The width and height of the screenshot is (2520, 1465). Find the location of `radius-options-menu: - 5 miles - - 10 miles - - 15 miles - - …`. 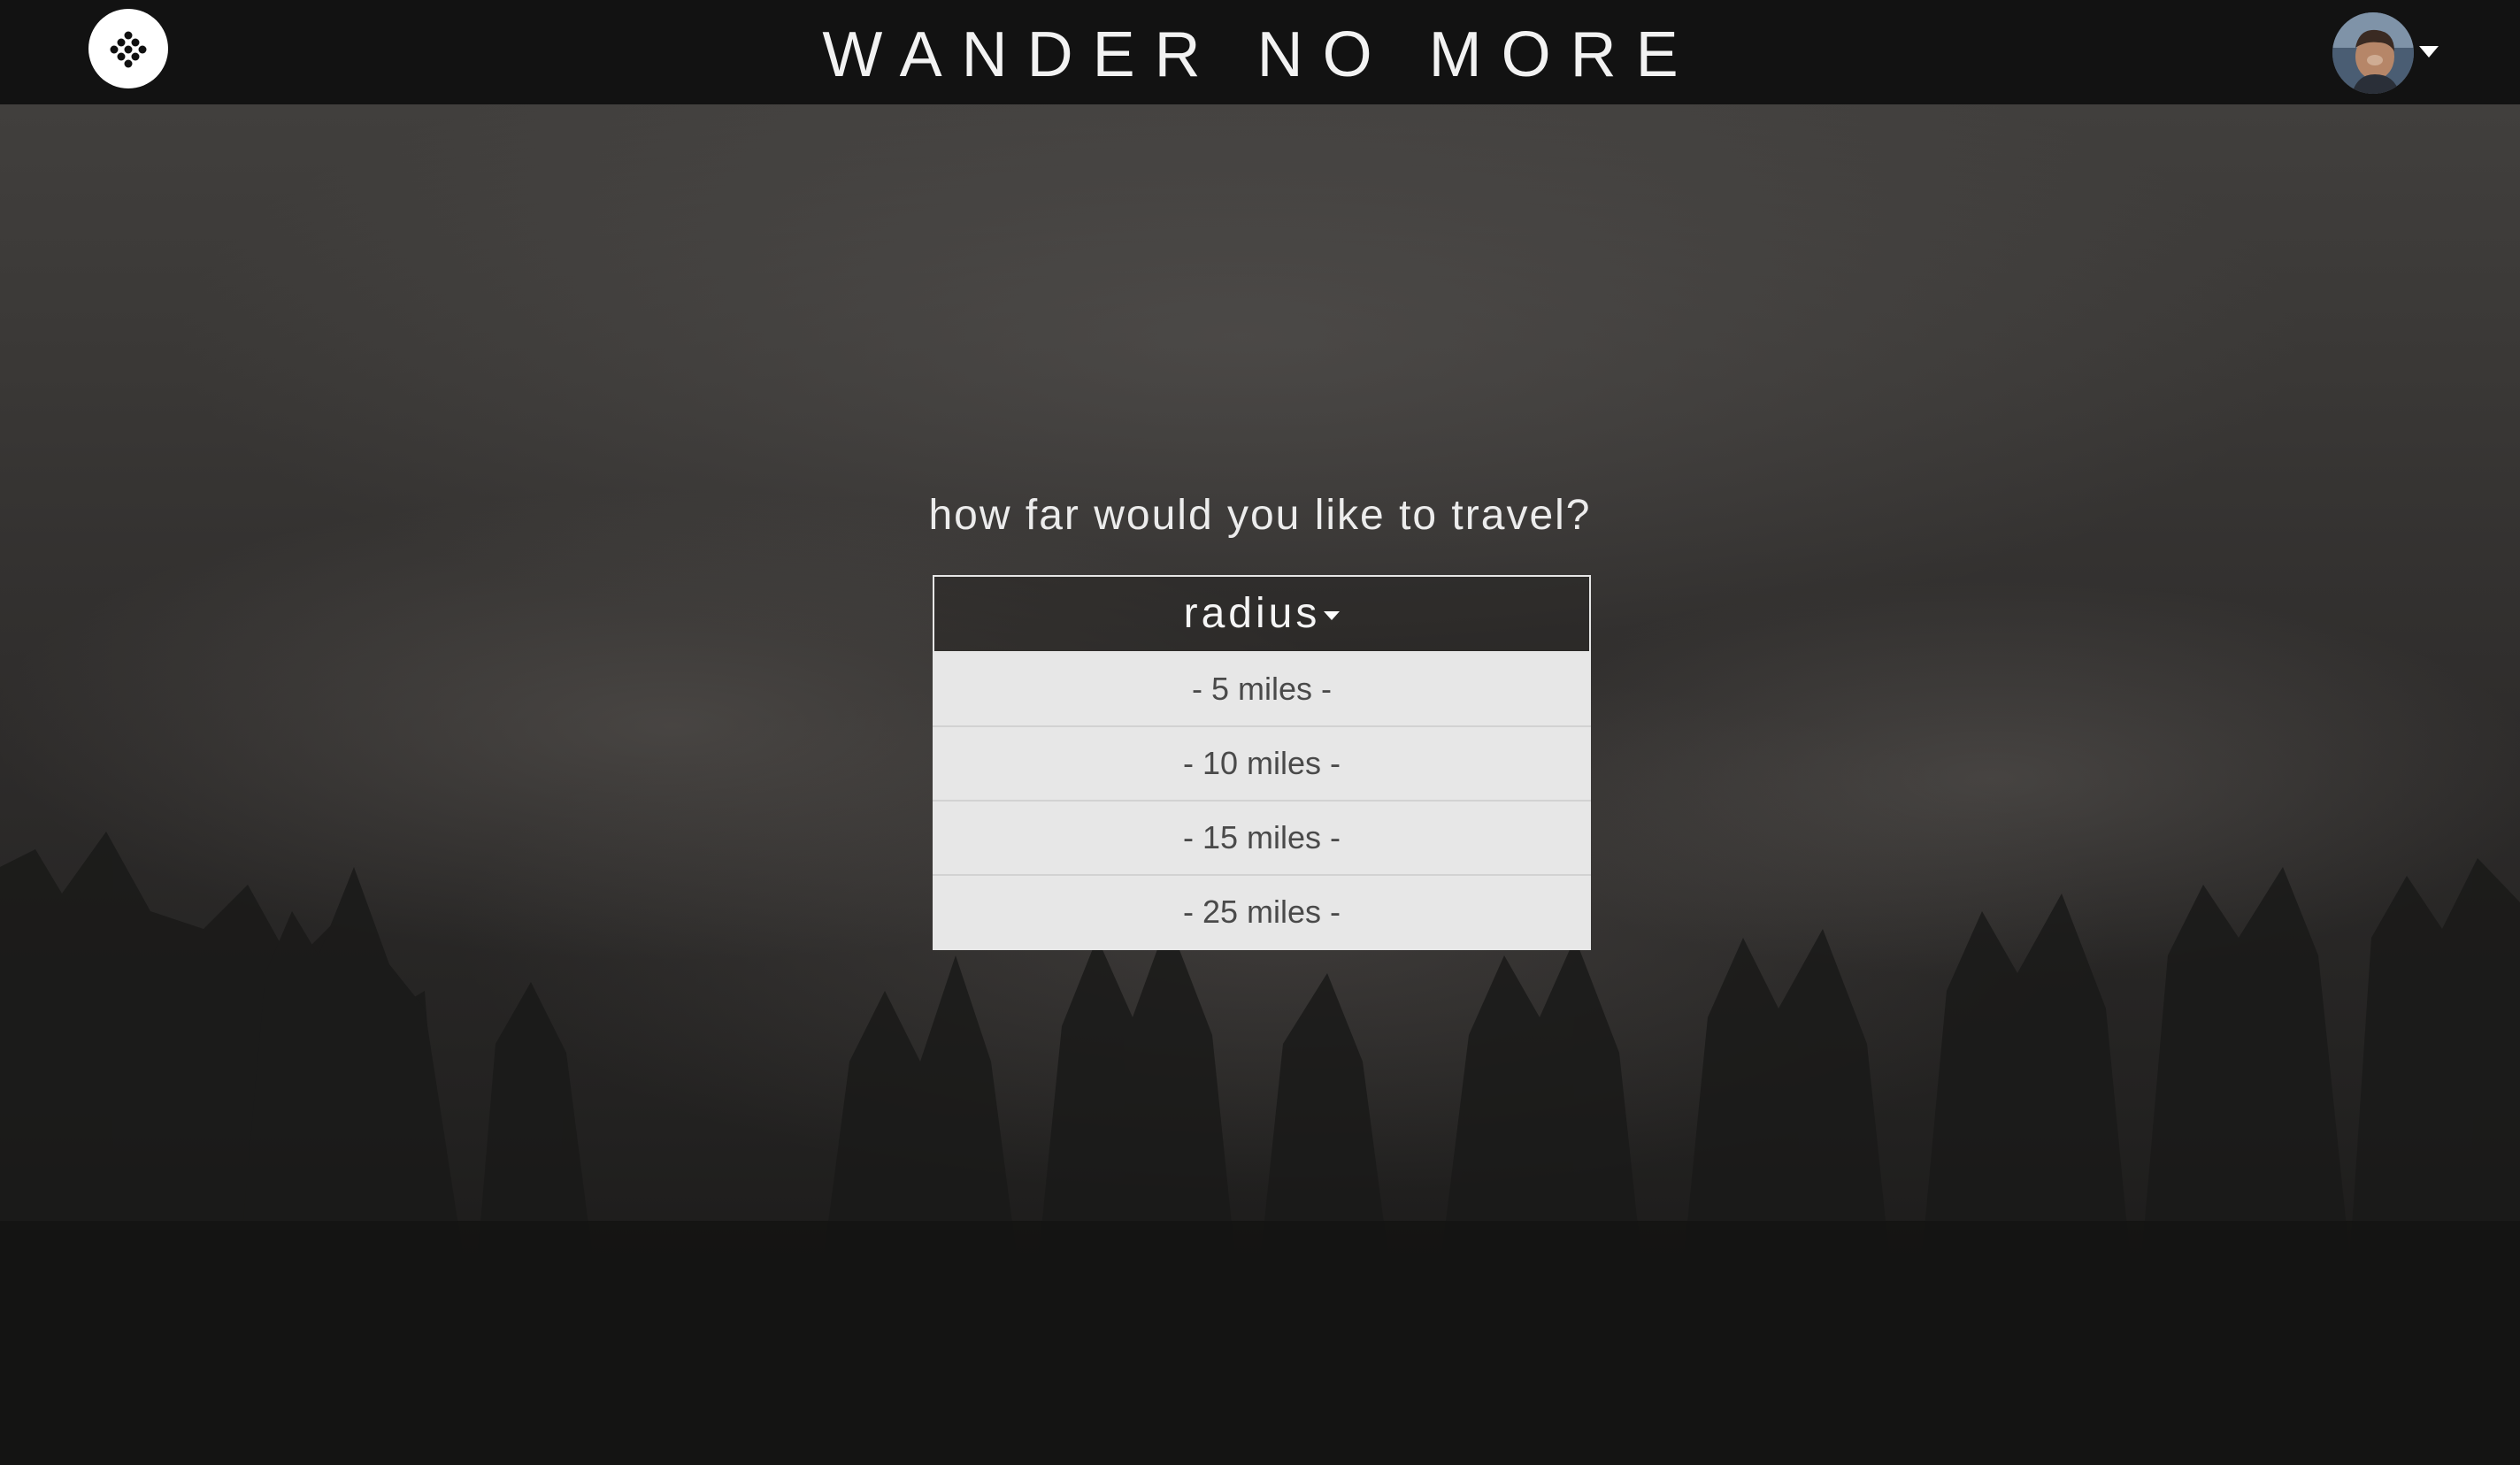

radius-options-menu: - 5 miles - - 10 miles - - 15 miles - - … is located at coordinates (1262, 801).